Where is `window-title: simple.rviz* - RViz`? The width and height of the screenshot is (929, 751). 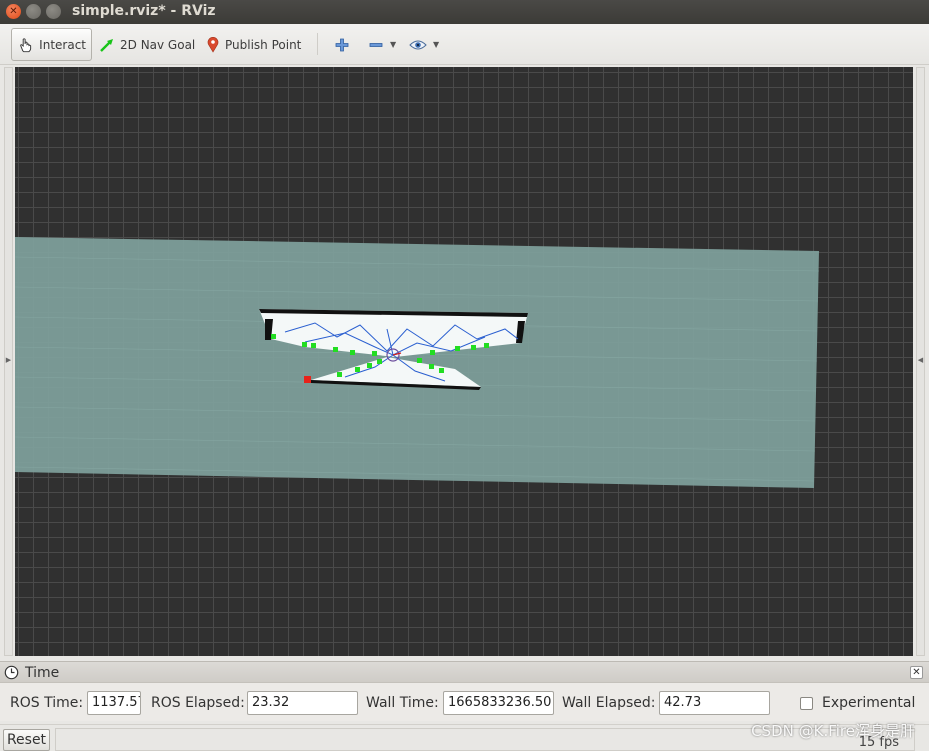
window-title: simple.rviz* - RViz is located at coordinates (144, 11).